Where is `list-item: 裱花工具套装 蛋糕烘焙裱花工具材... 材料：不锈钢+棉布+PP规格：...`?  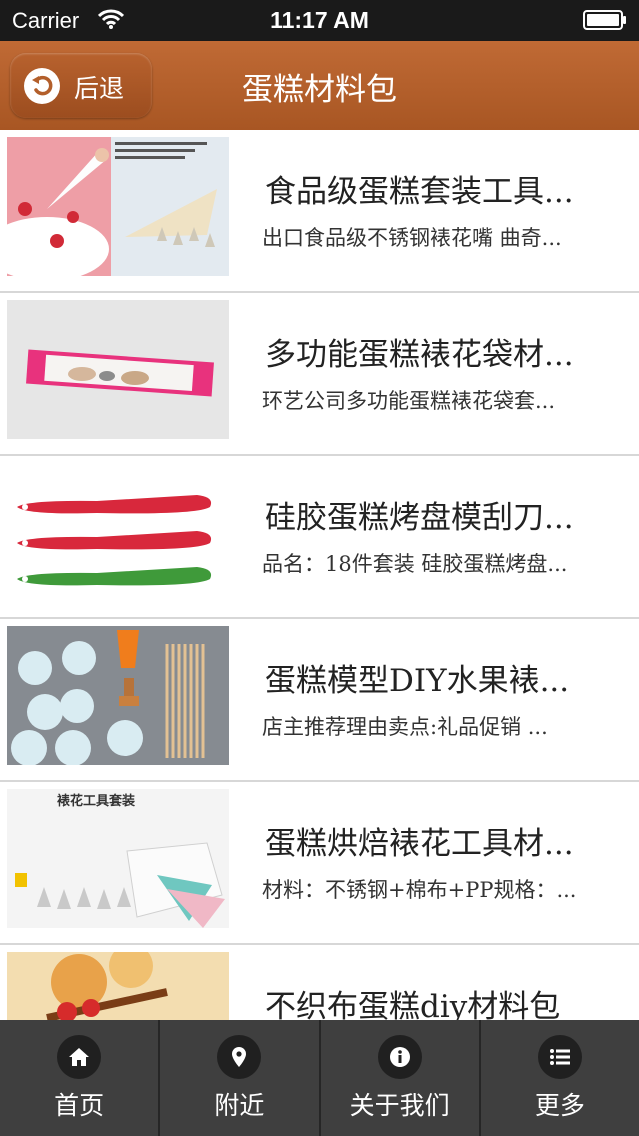 list-item: 裱花工具套装 蛋糕烘焙裱花工具材... 材料：不锈钢+棉布+PP规格：... is located at coordinates (319, 863).